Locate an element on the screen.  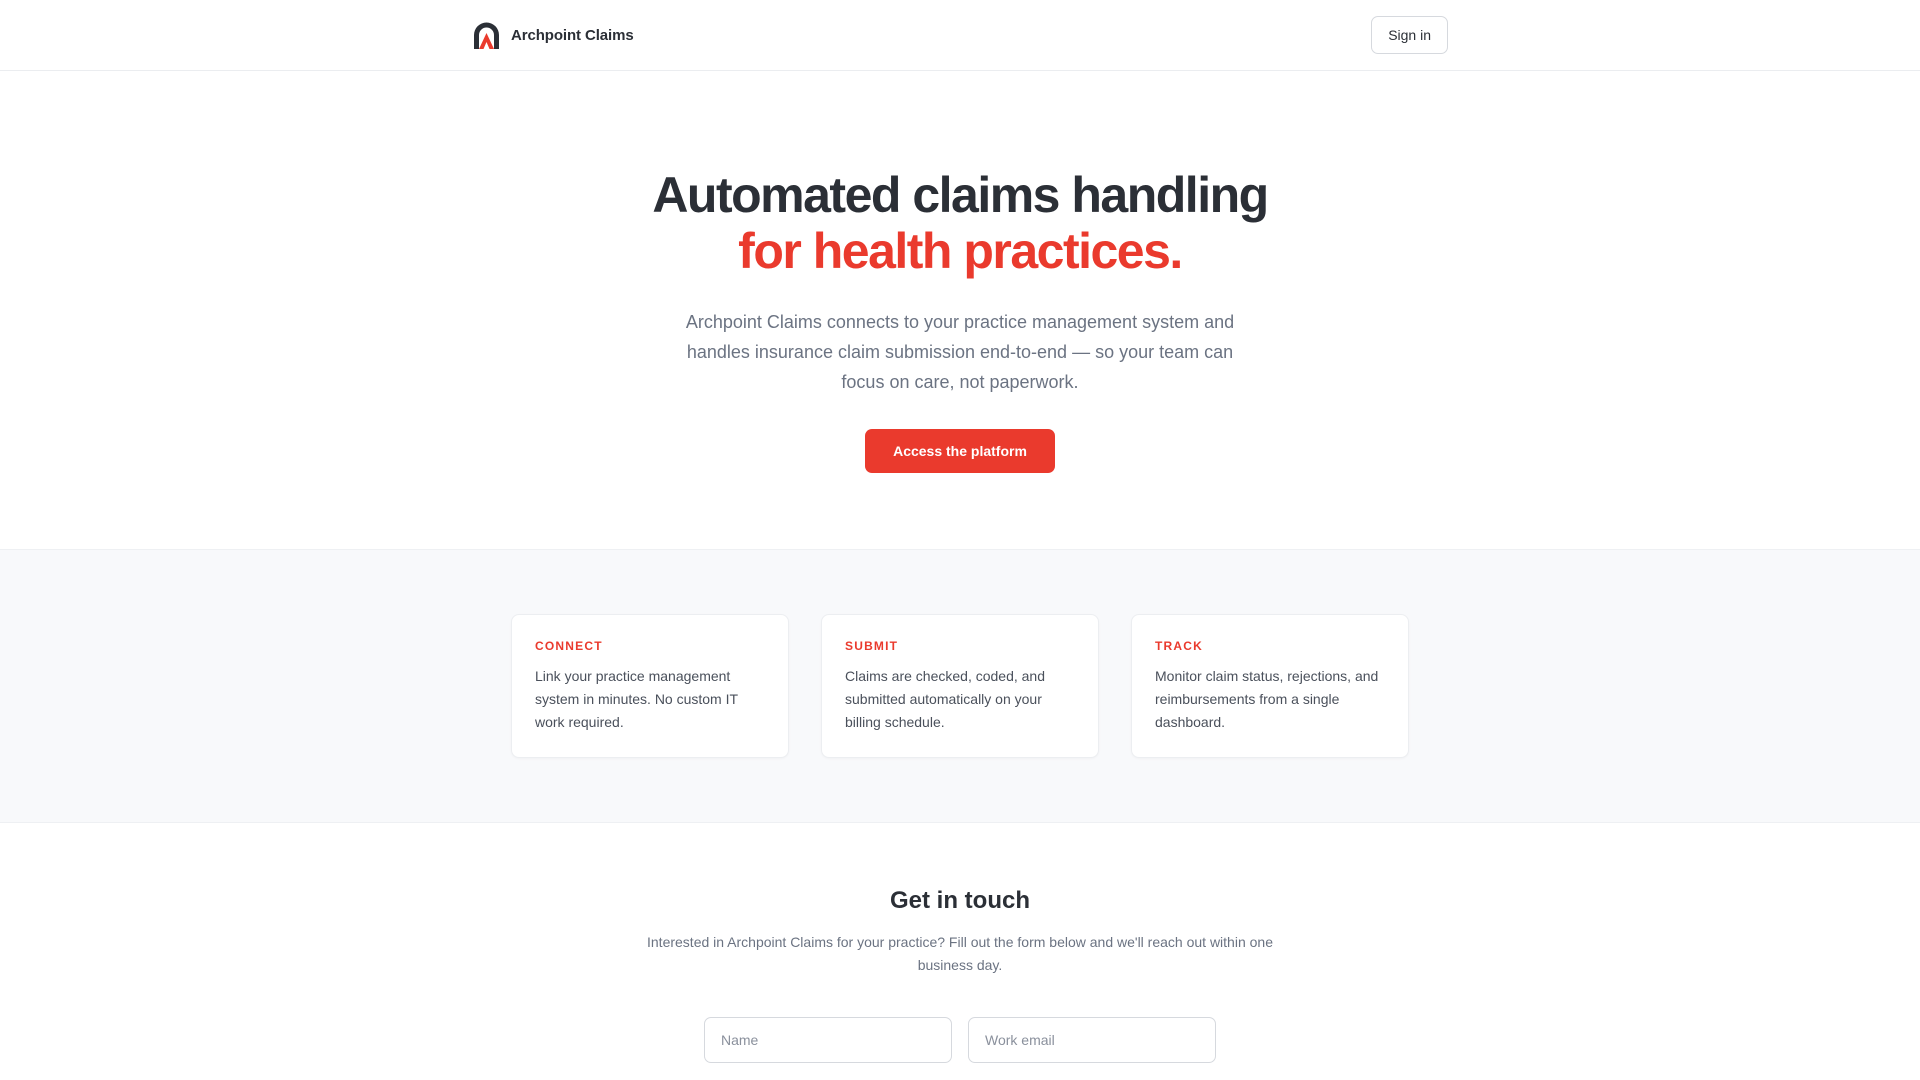
name-field is located at coordinates (828, 1040).